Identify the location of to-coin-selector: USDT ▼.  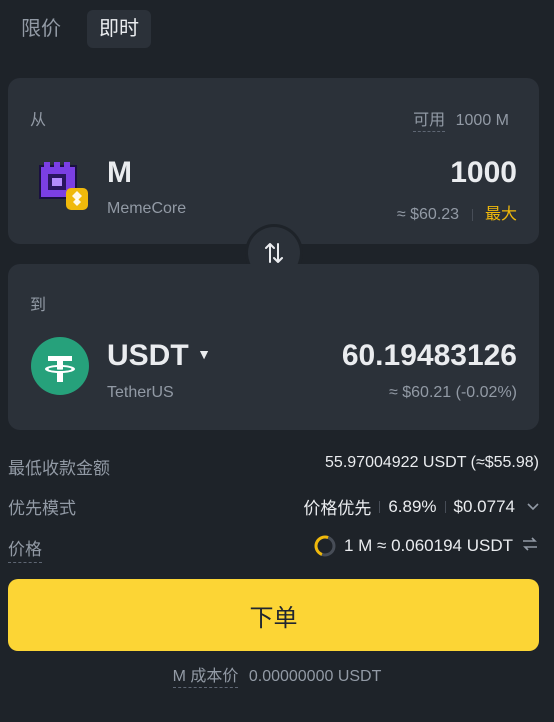
(159, 356).